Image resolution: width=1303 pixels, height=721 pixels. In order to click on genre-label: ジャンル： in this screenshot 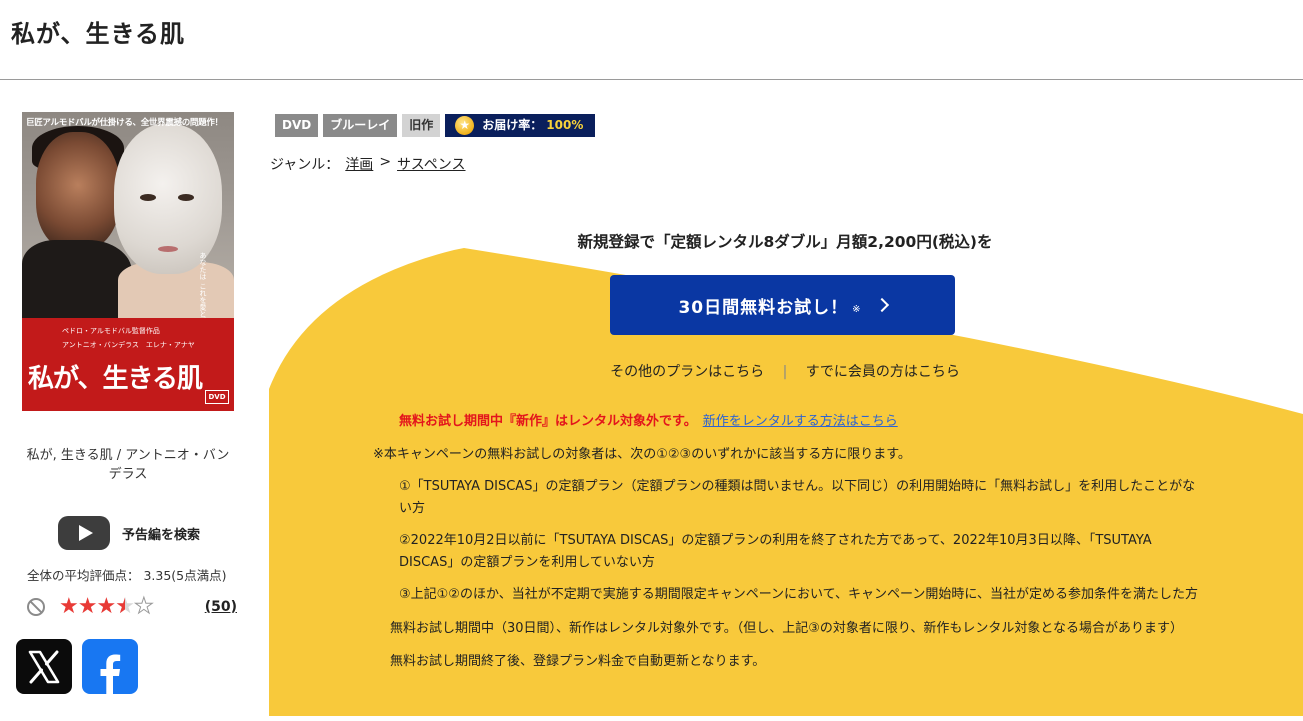, I will do `click(305, 165)`.